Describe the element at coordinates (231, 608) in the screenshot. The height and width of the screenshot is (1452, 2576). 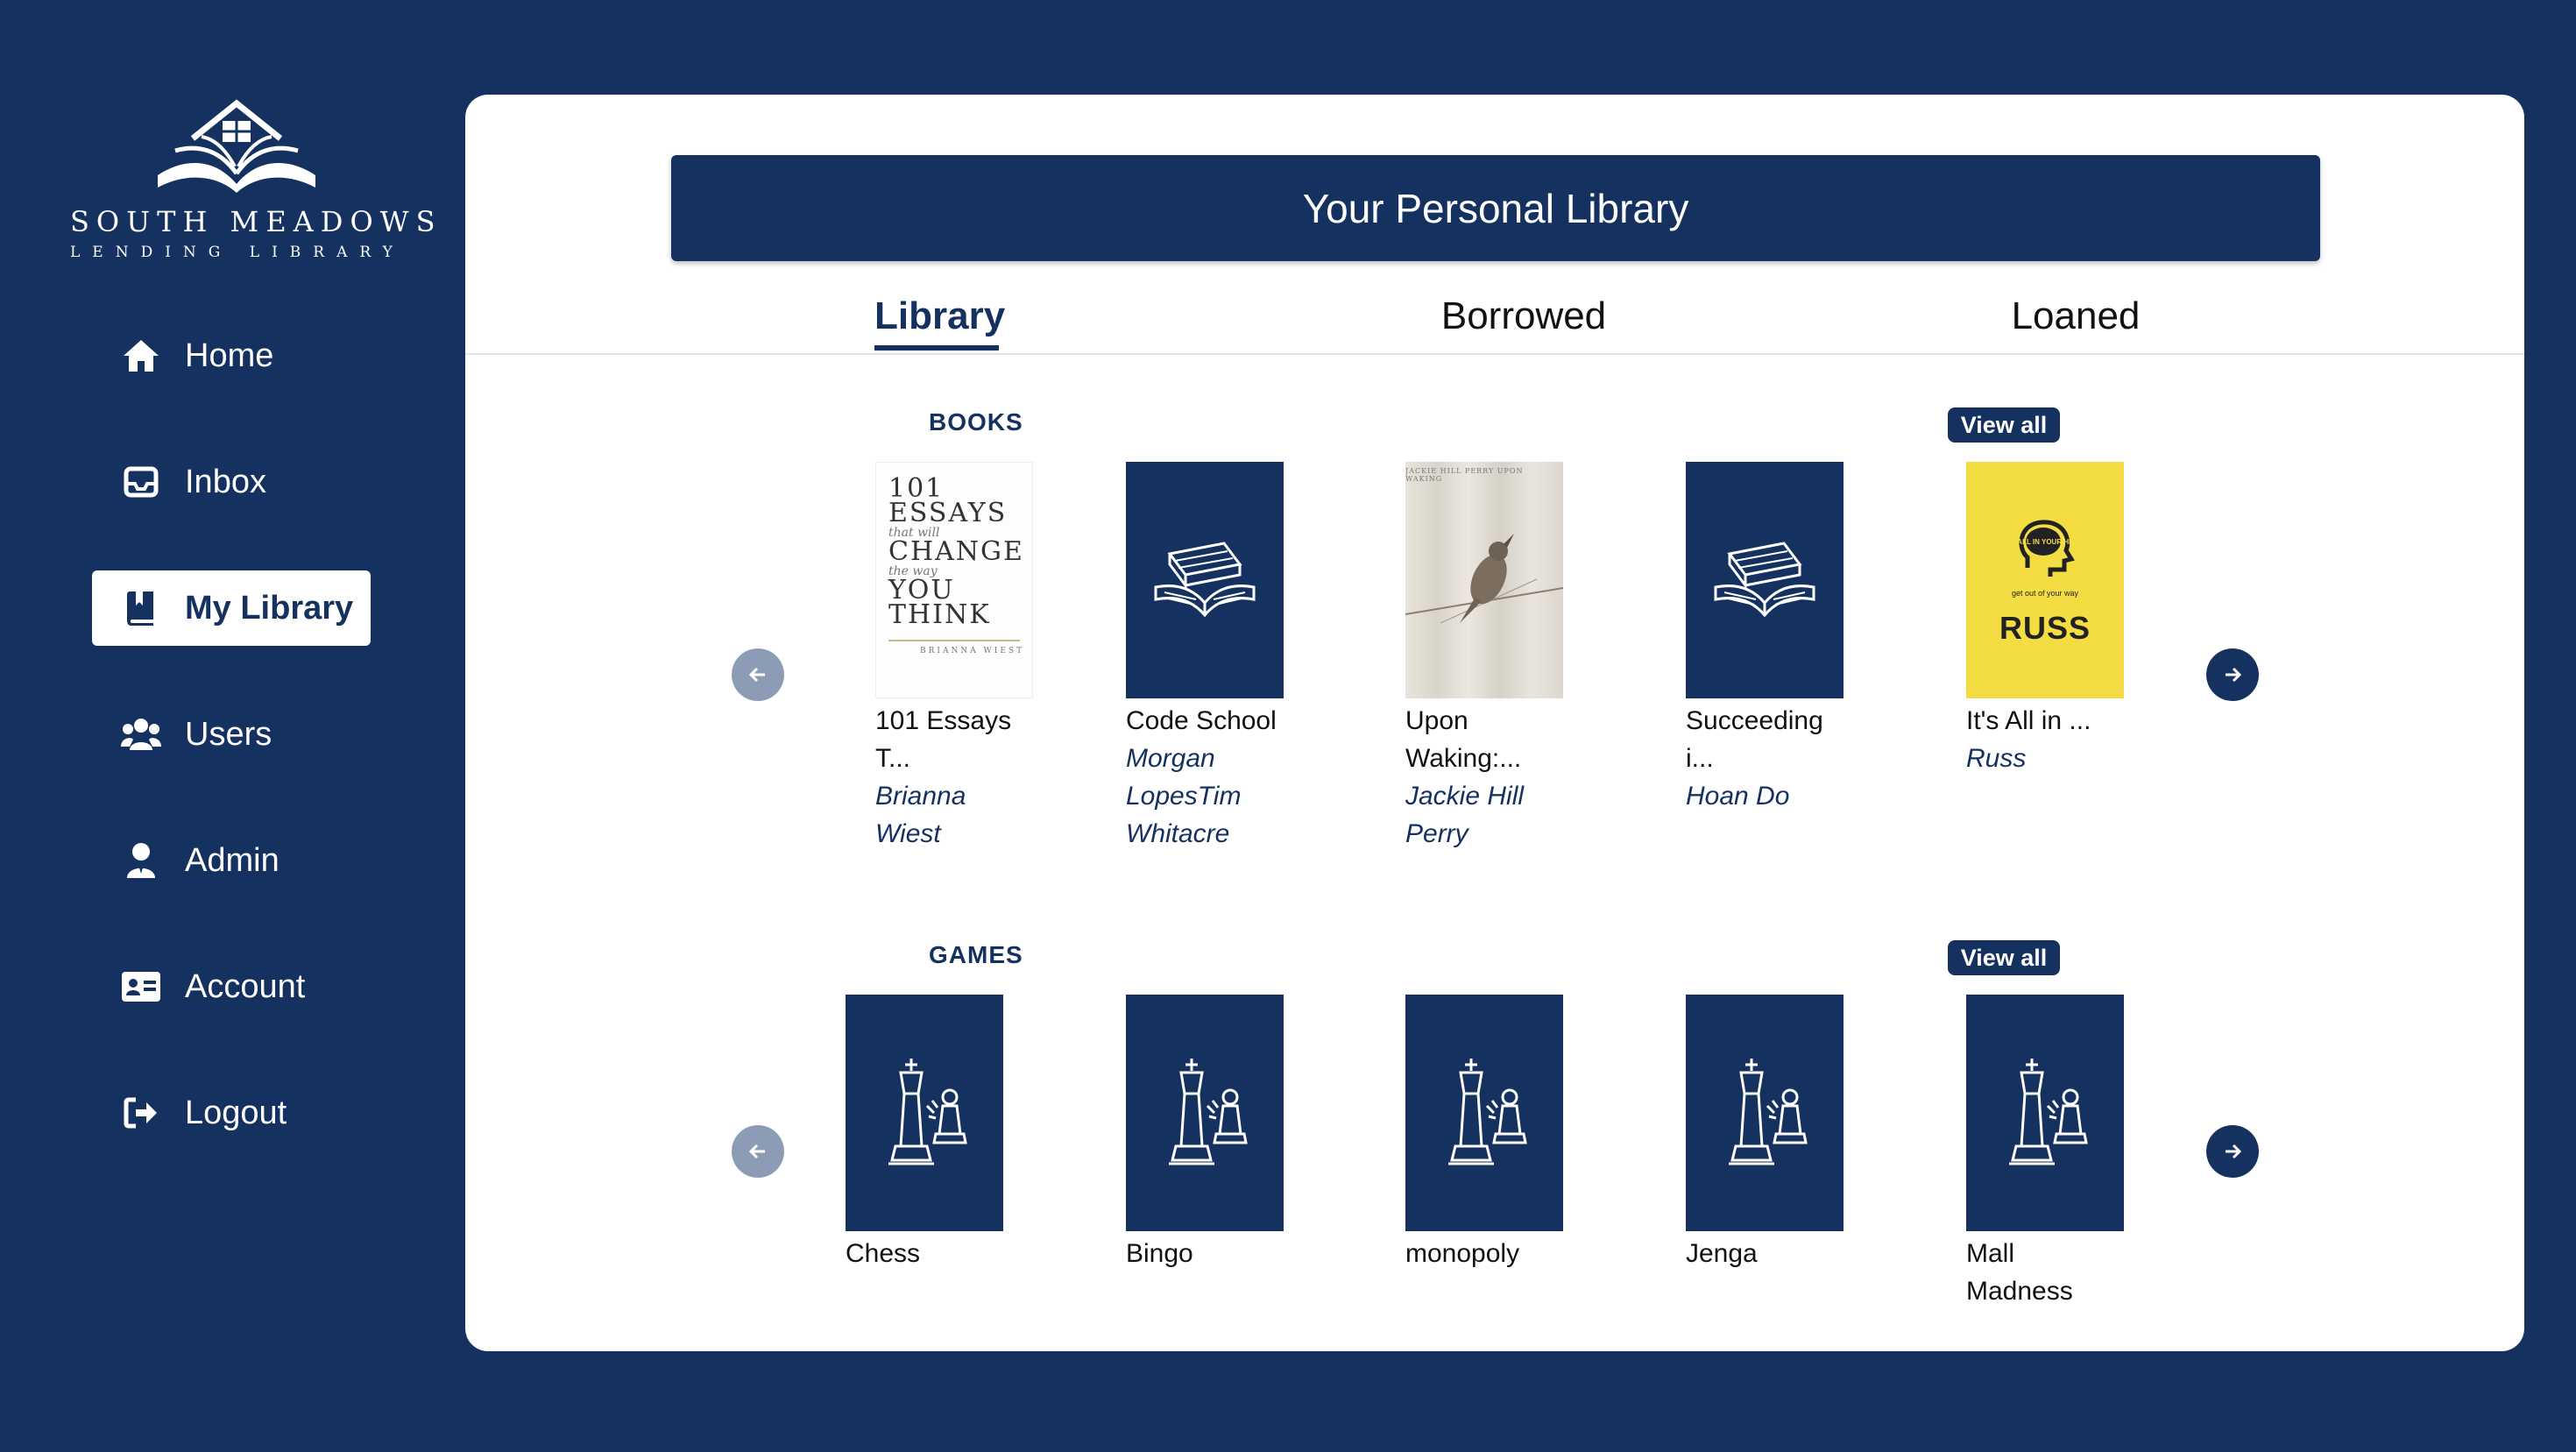
I see `nav-item-my-library: My Library` at that location.